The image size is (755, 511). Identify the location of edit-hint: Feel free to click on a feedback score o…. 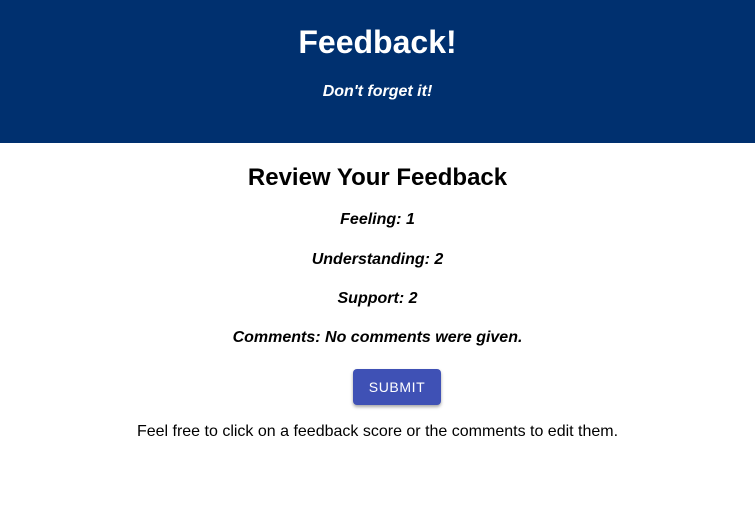
(377, 431).